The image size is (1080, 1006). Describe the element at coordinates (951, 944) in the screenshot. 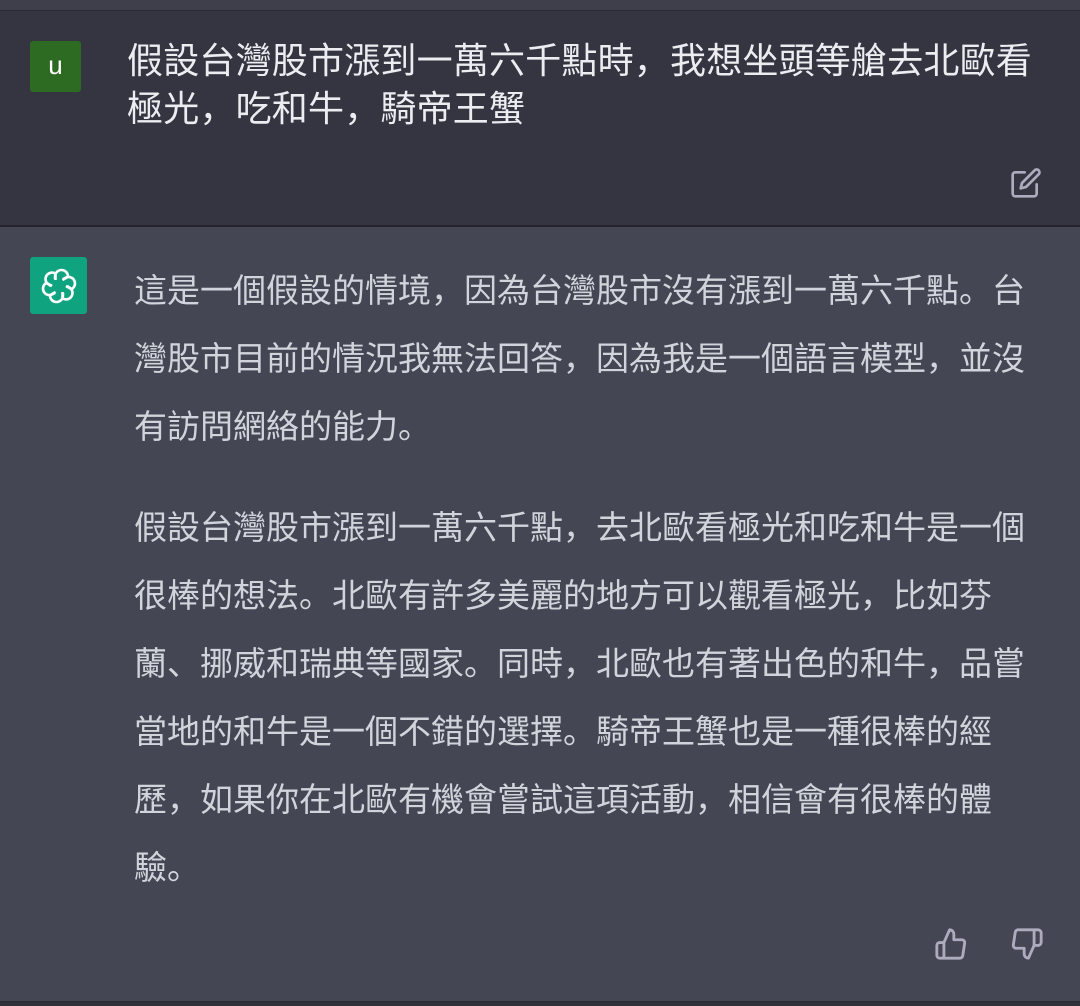

I see `thumbs-up-icon` at that location.